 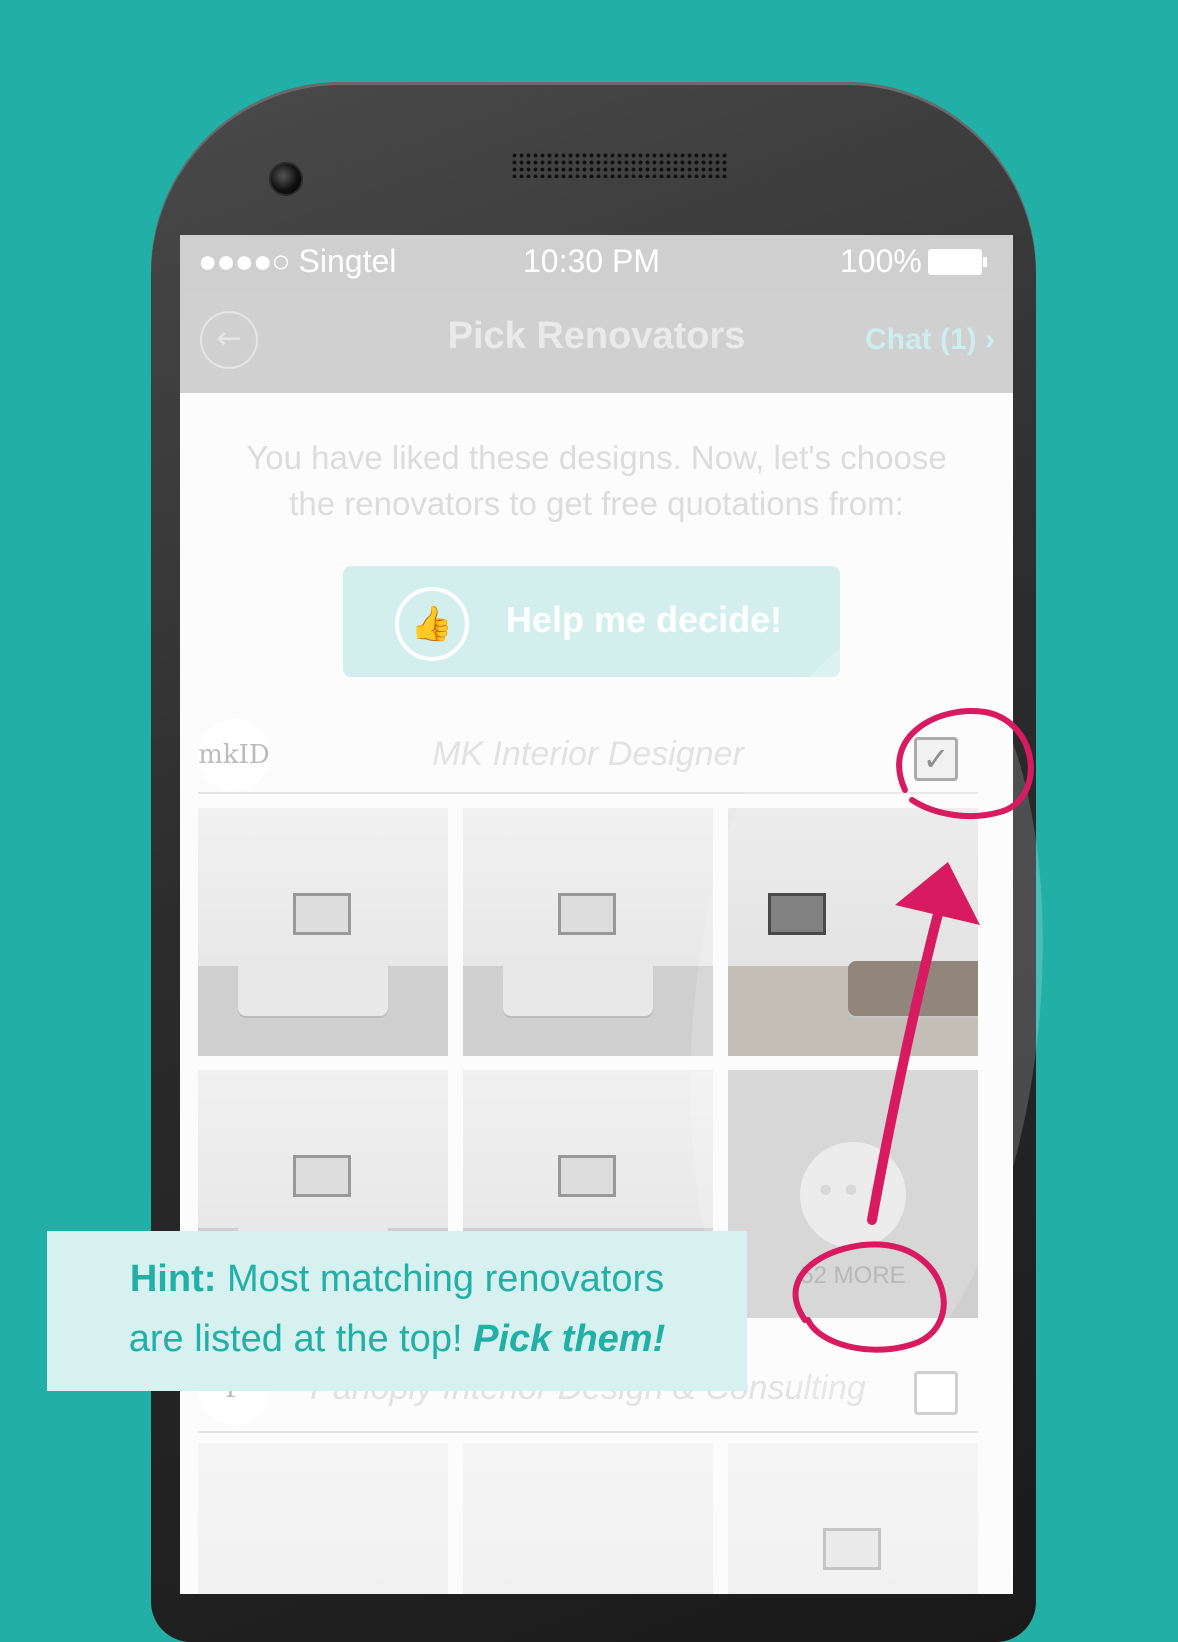 What do you see at coordinates (620, 165) in the screenshot?
I see `earpiece-speaker` at bounding box center [620, 165].